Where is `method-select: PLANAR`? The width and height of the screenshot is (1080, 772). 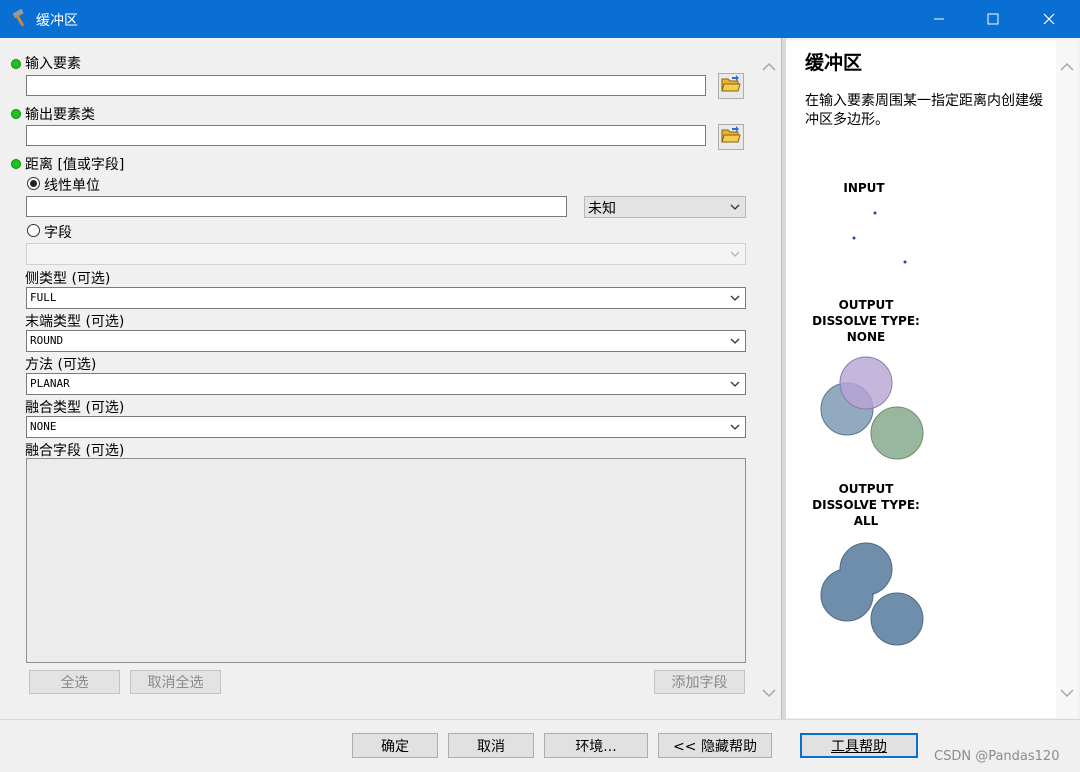 method-select: PLANAR is located at coordinates (386, 384).